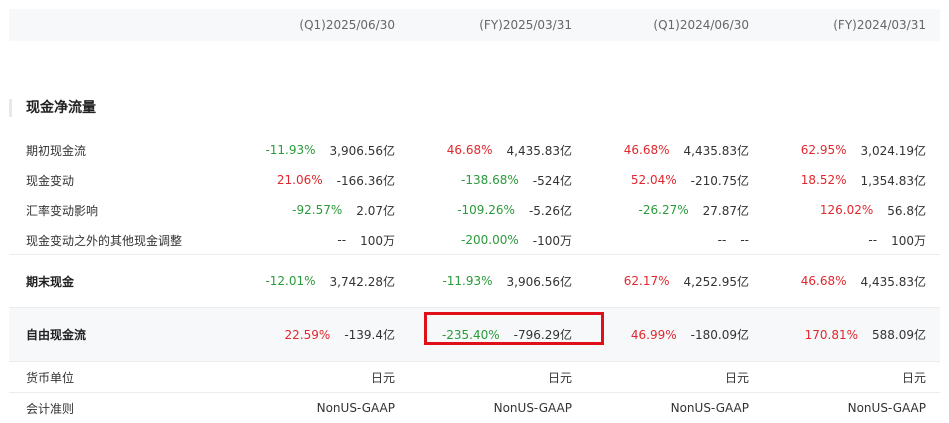 This screenshot has width=949, height=423. I want to click on change-percent: 46.99%, so click(653, 334).